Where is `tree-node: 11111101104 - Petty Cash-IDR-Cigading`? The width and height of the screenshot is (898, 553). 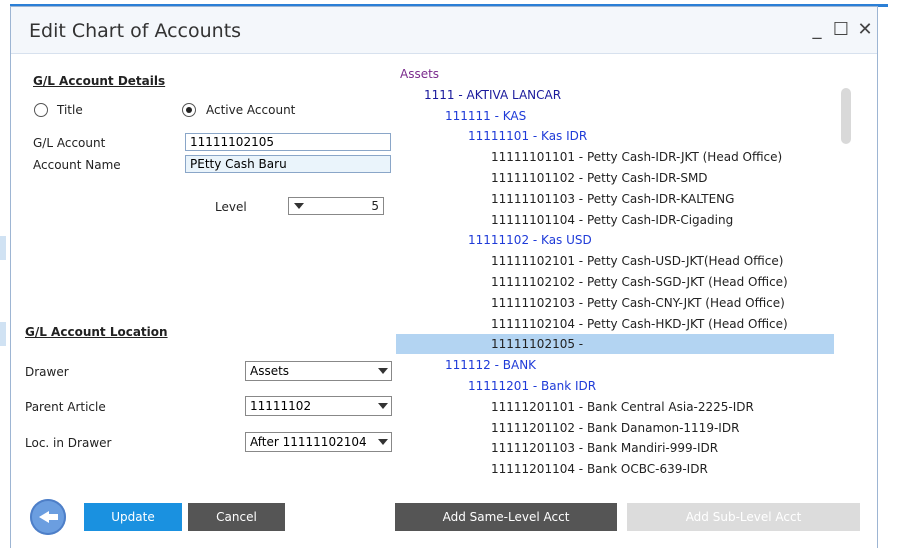
tree-node: 11111101104 - Petty Cash-IDR-Cigading is located at coordinates (615, 220).